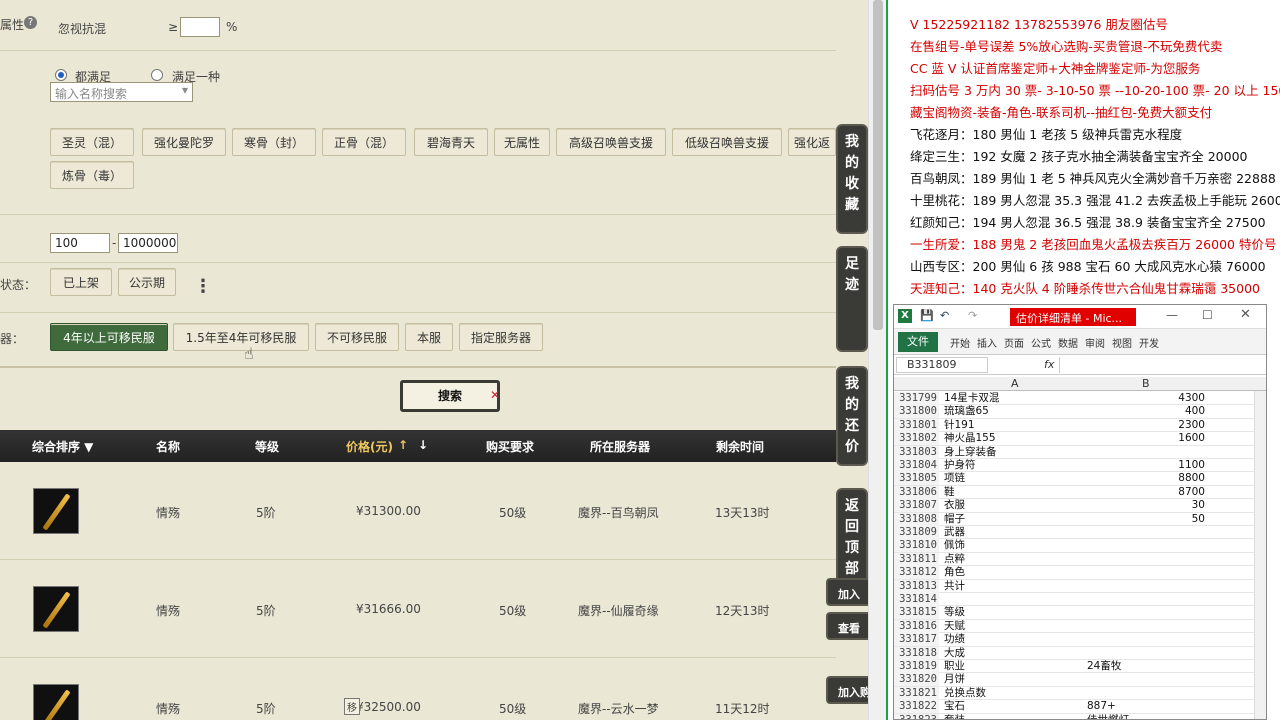  I want to click on cell-a: 月饼, so click(1014, 679).